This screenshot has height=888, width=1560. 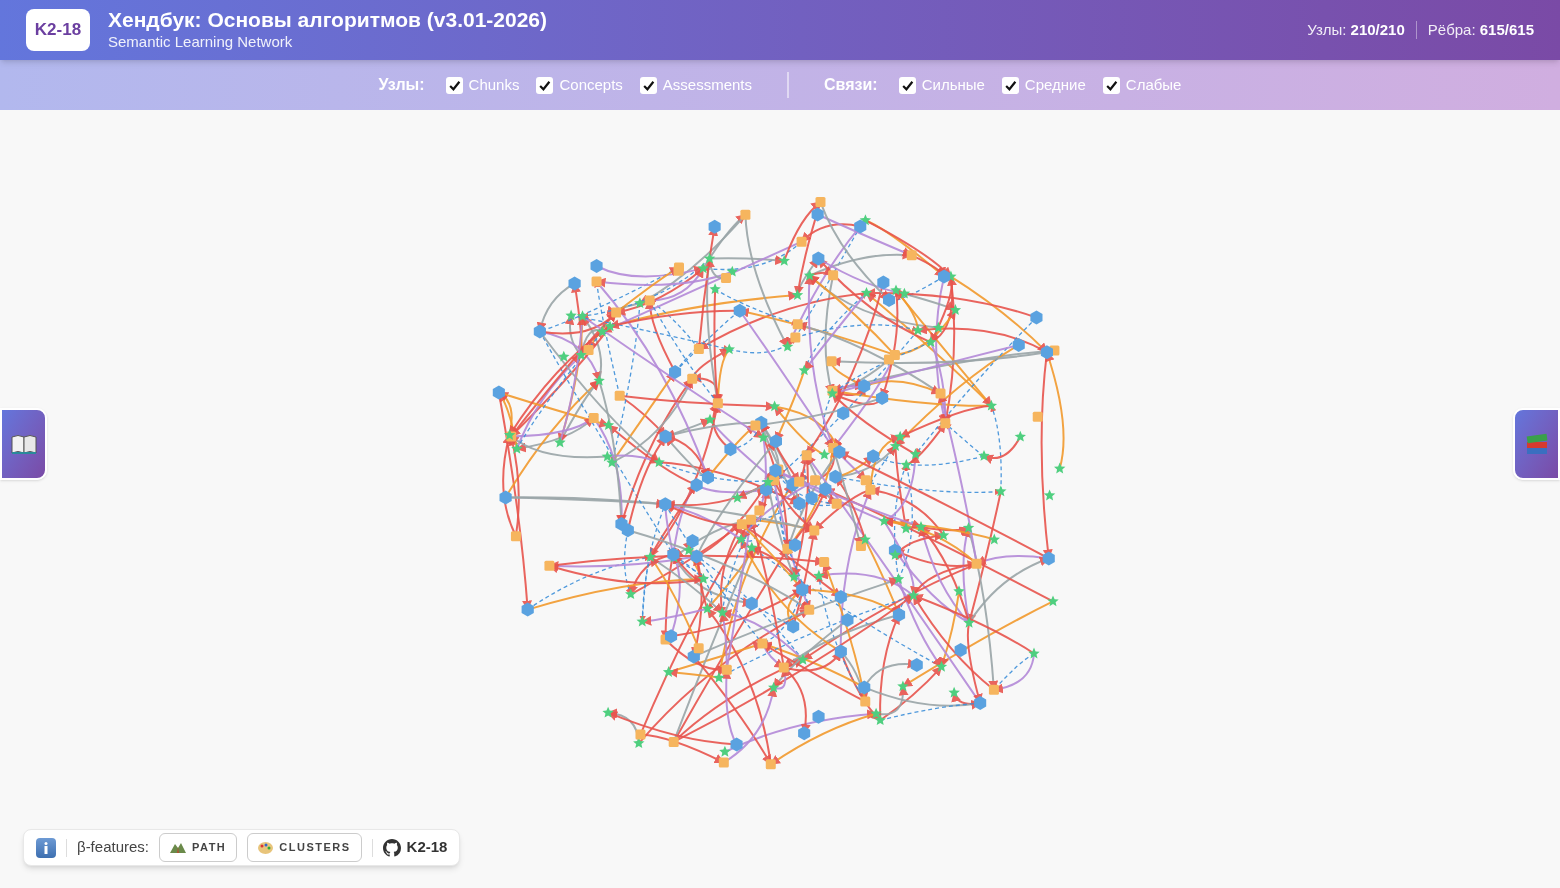 I want to click on checkbox-label: Chunks, so click(x=494, y=84).